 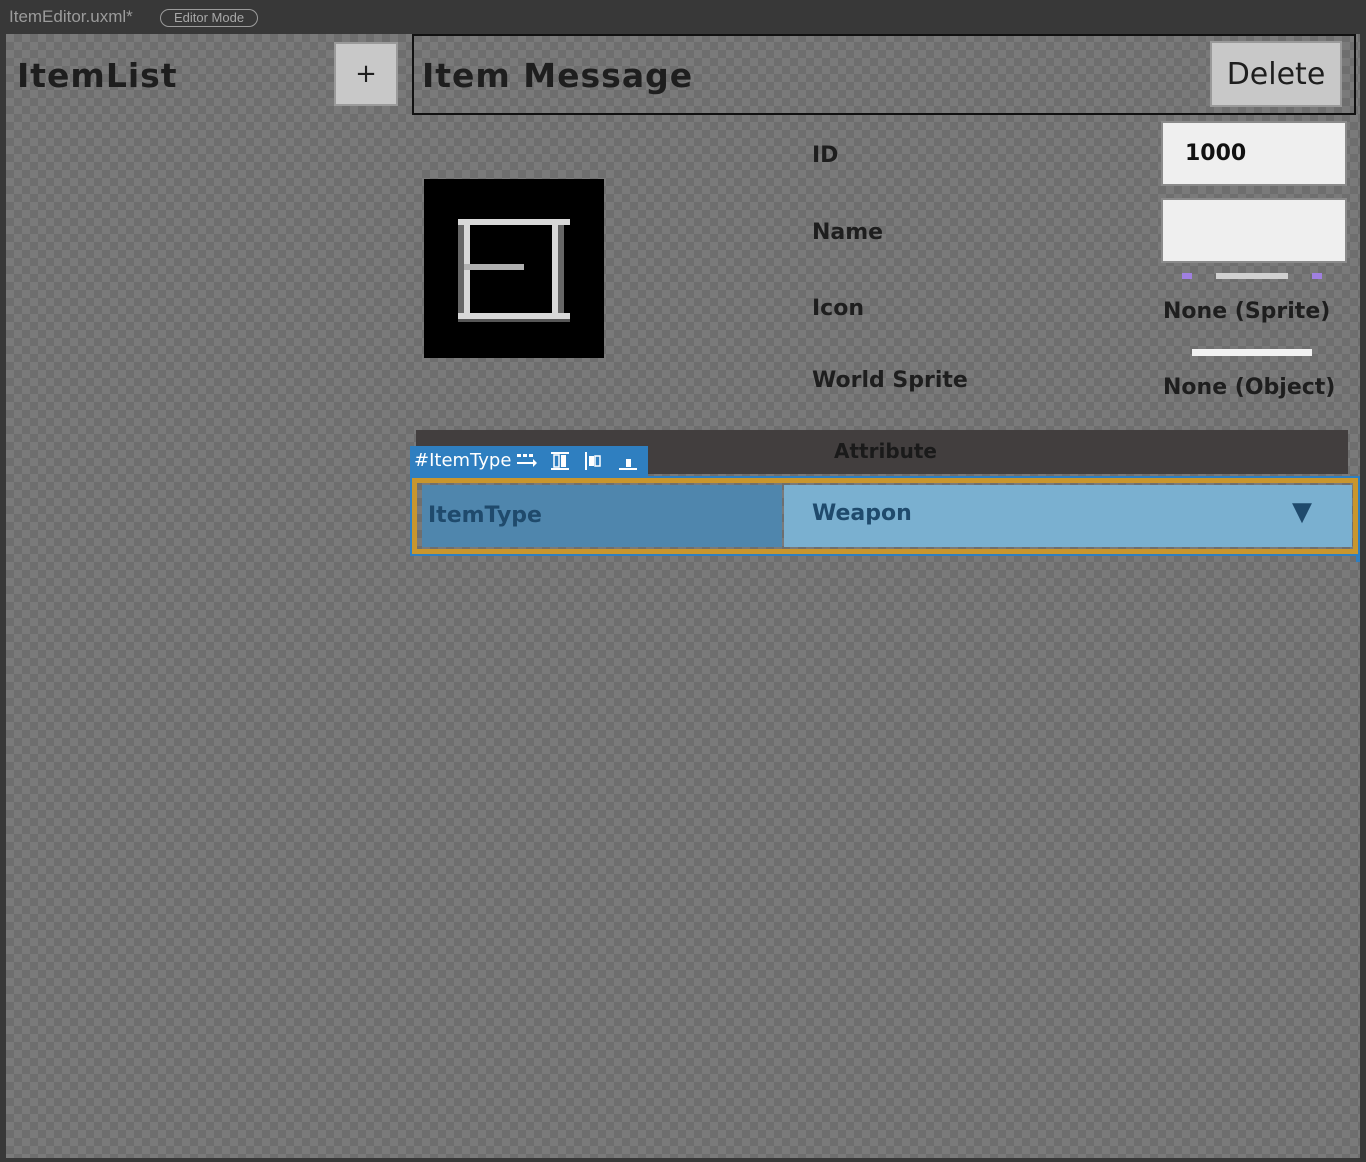 What do you see at coordinates (485, 515) in the screenshot?
I see `itemtype-label: ItemType` at bounding box center [485, 515].